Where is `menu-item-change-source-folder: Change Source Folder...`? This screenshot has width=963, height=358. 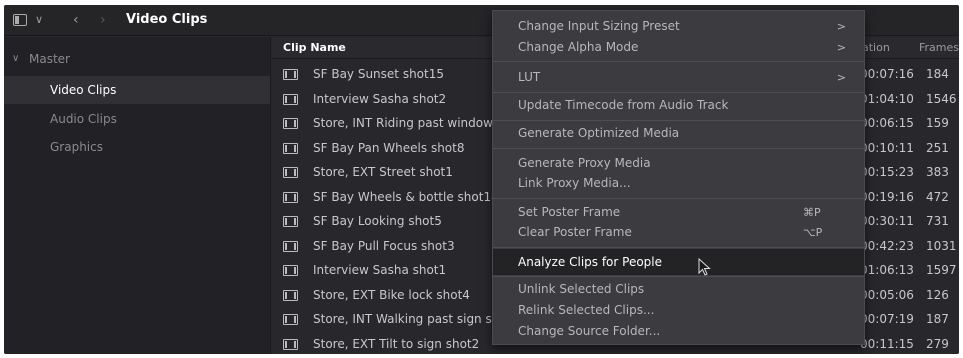 menu-item-change-source-folder: Change Source Folder... is located at coordinates (678, 331).